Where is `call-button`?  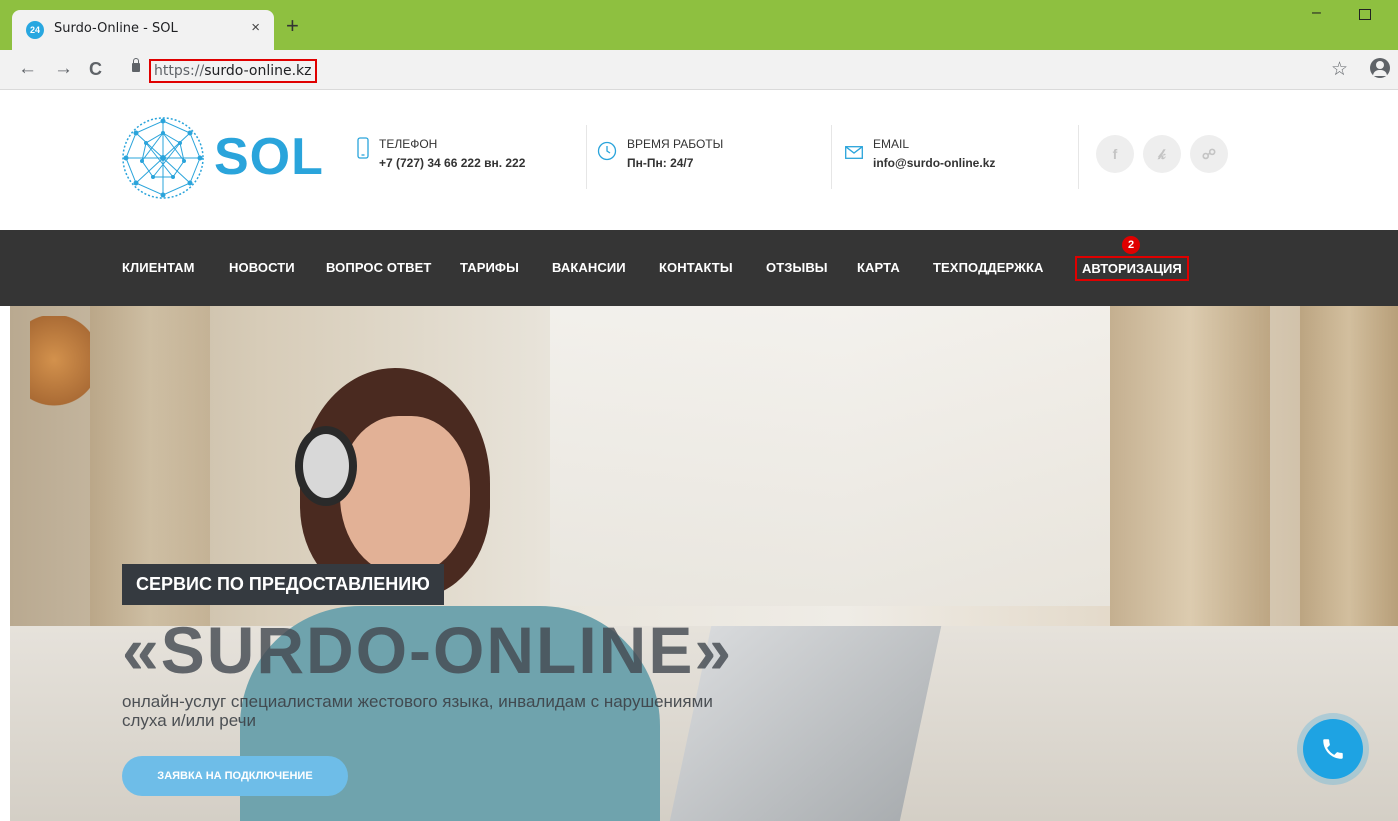
call-button is located at coordinates (1333, 749).